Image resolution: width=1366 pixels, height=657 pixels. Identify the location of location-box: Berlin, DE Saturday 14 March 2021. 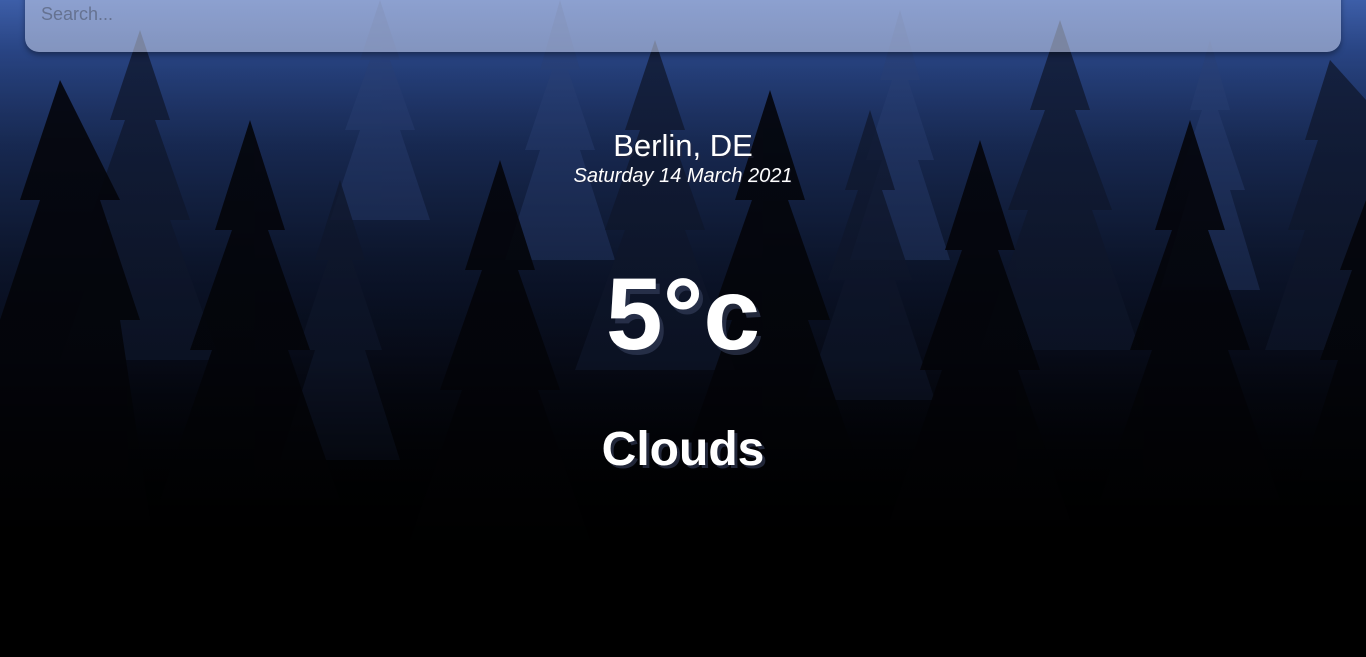
(683, 158).